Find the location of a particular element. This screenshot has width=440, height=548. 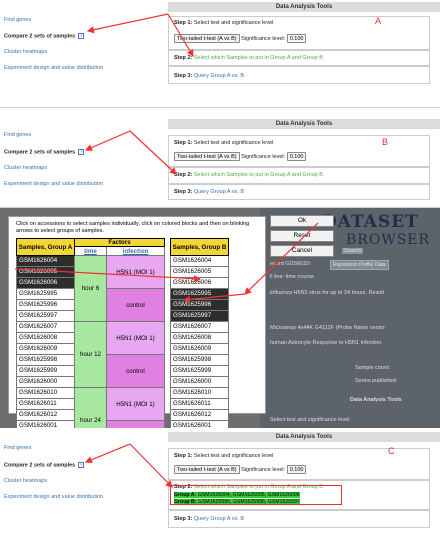

group-a-sample: GSM1625996 is located at coordinates (45, 305).